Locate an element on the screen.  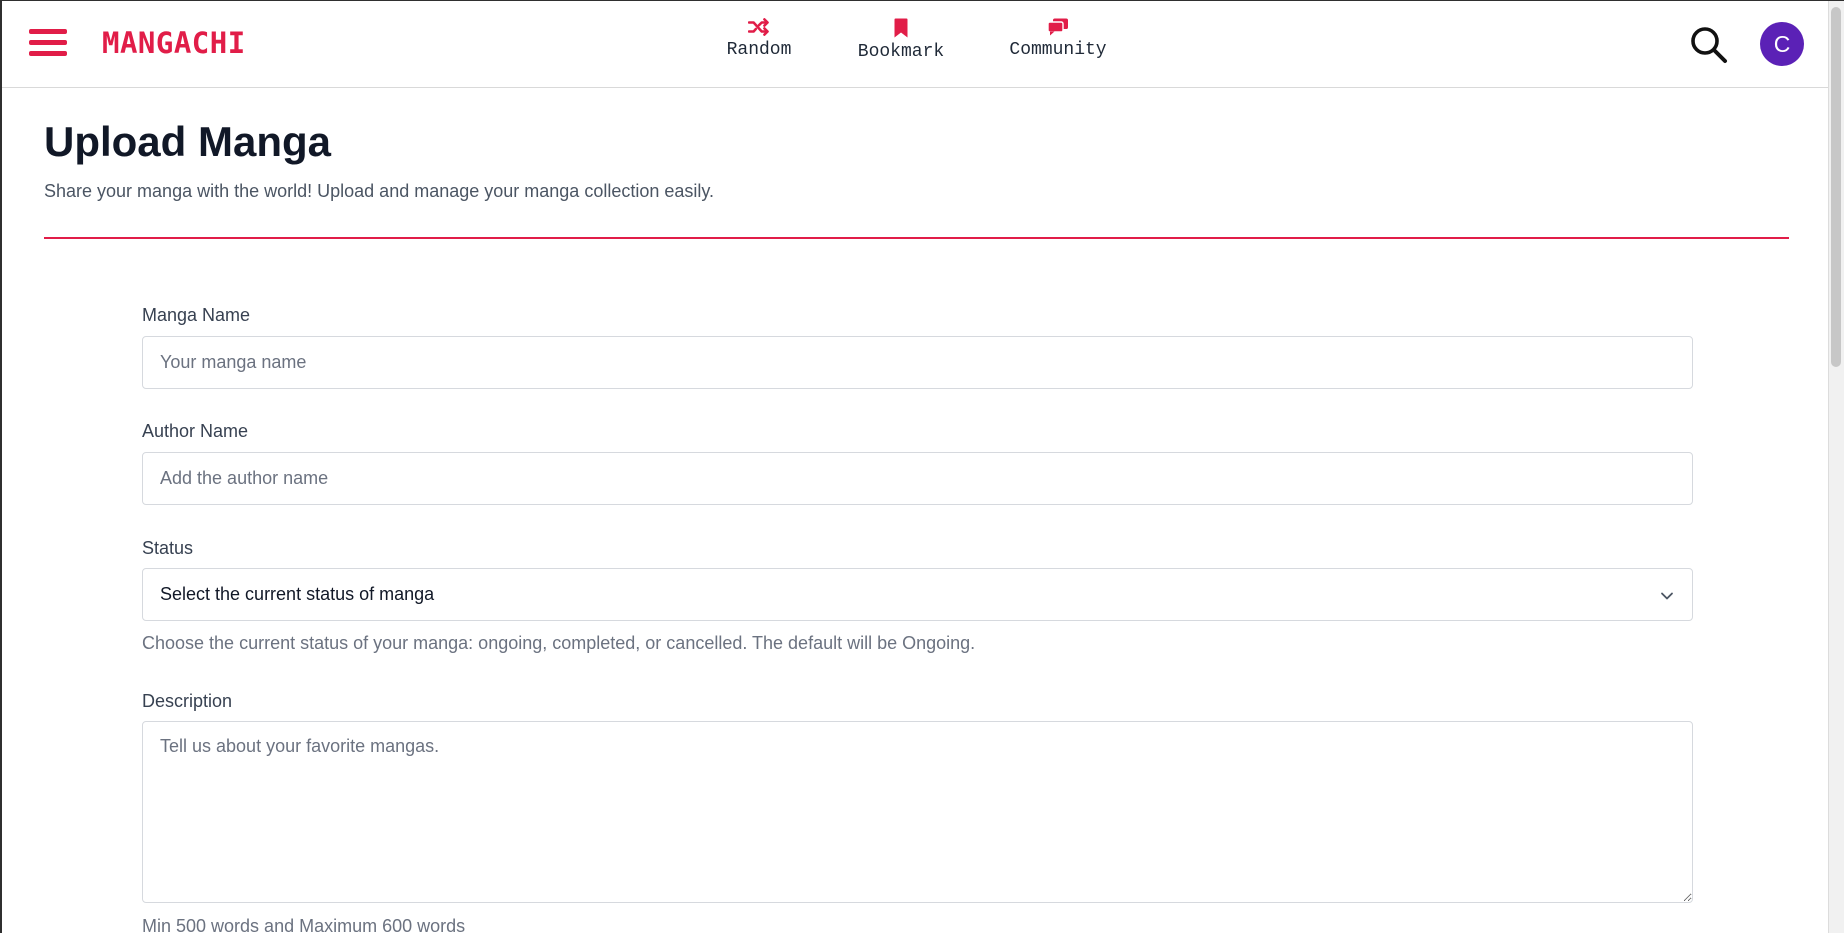
hamburger-menu-icon is located at coordinates (48, 43).